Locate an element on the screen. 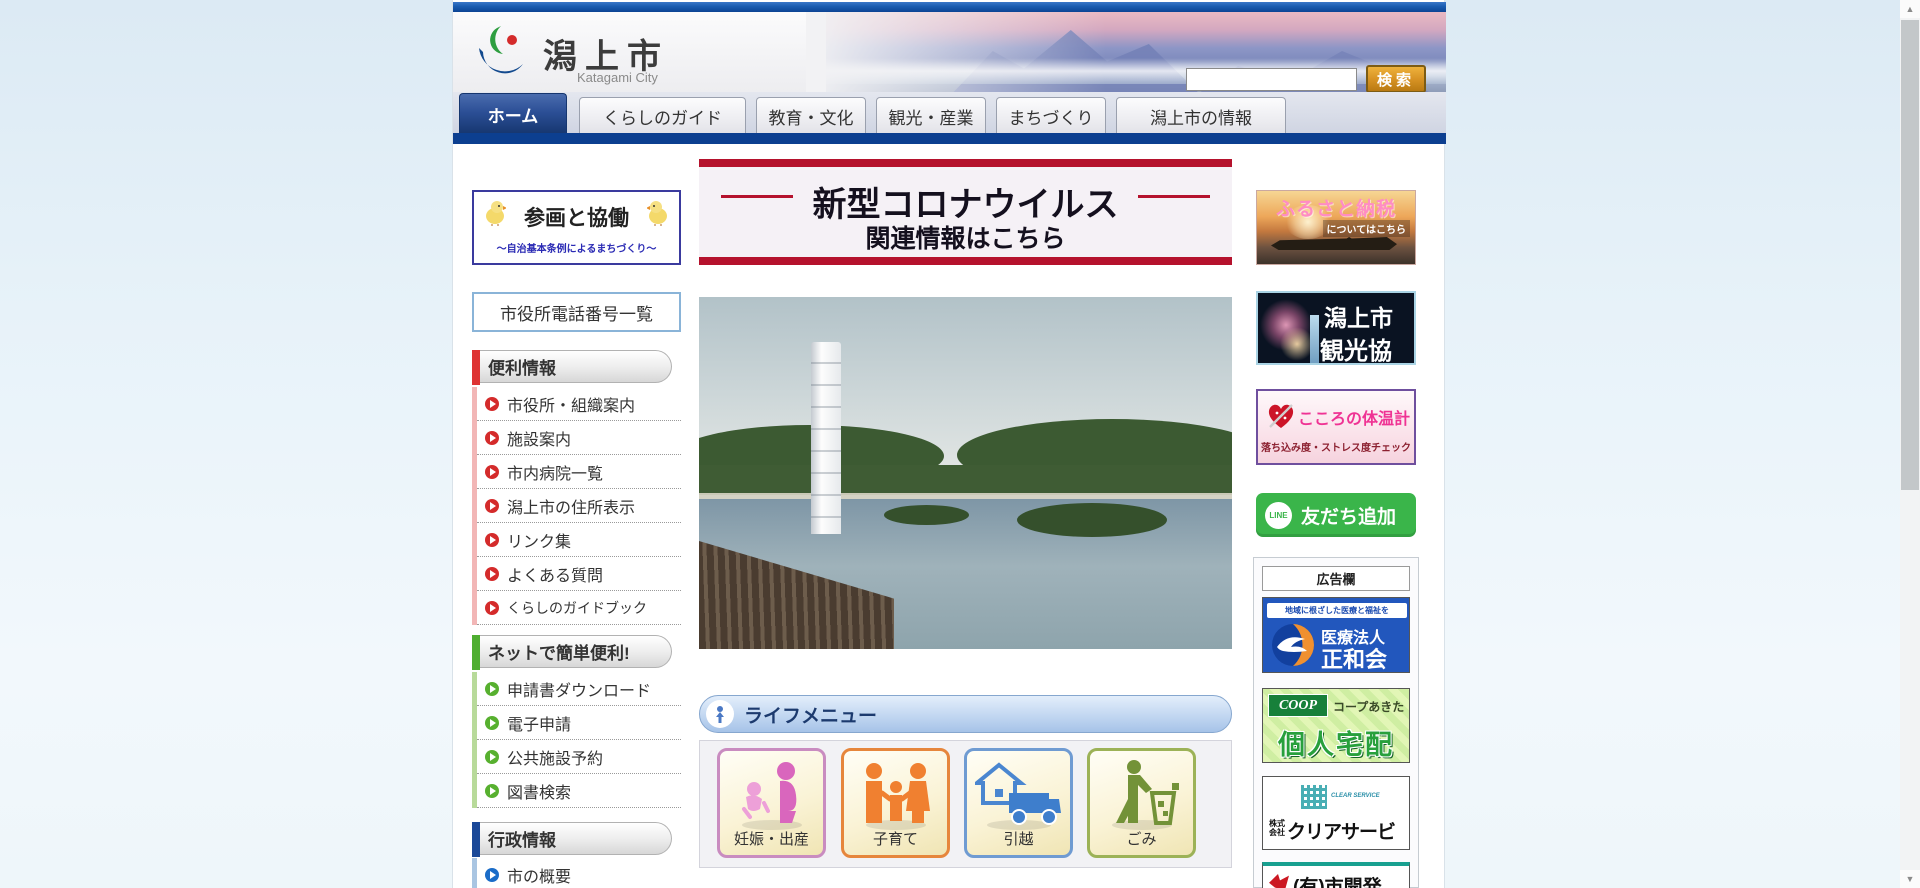 This screenshot has height=888, width=1920. life-button-moving: 引越 is located at coordinates (1018, 803).